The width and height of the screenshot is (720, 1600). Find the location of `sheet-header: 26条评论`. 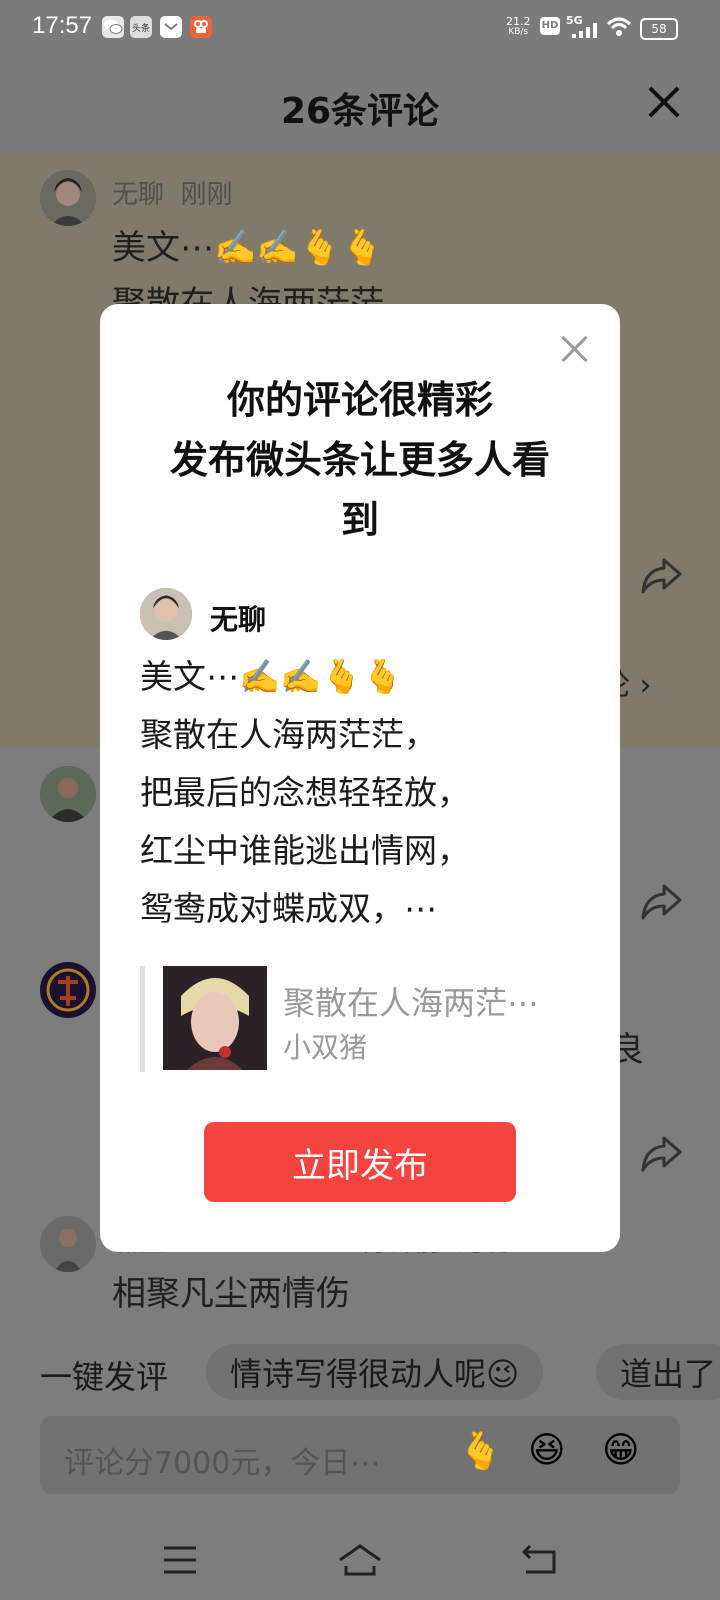

sheet-header: 26条评论 is located at coordinates (360, 104).